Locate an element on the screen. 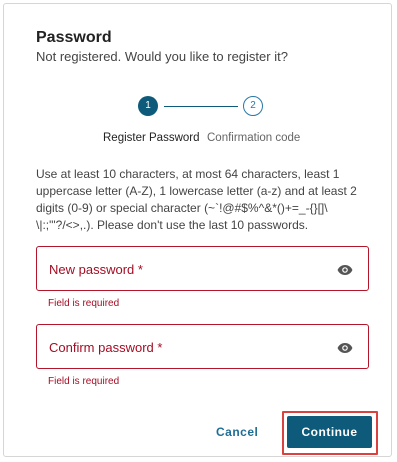 The height and width of the screenshot is (462, 397). confirm-password-error: Field is required is located at coordinates (84, 381).